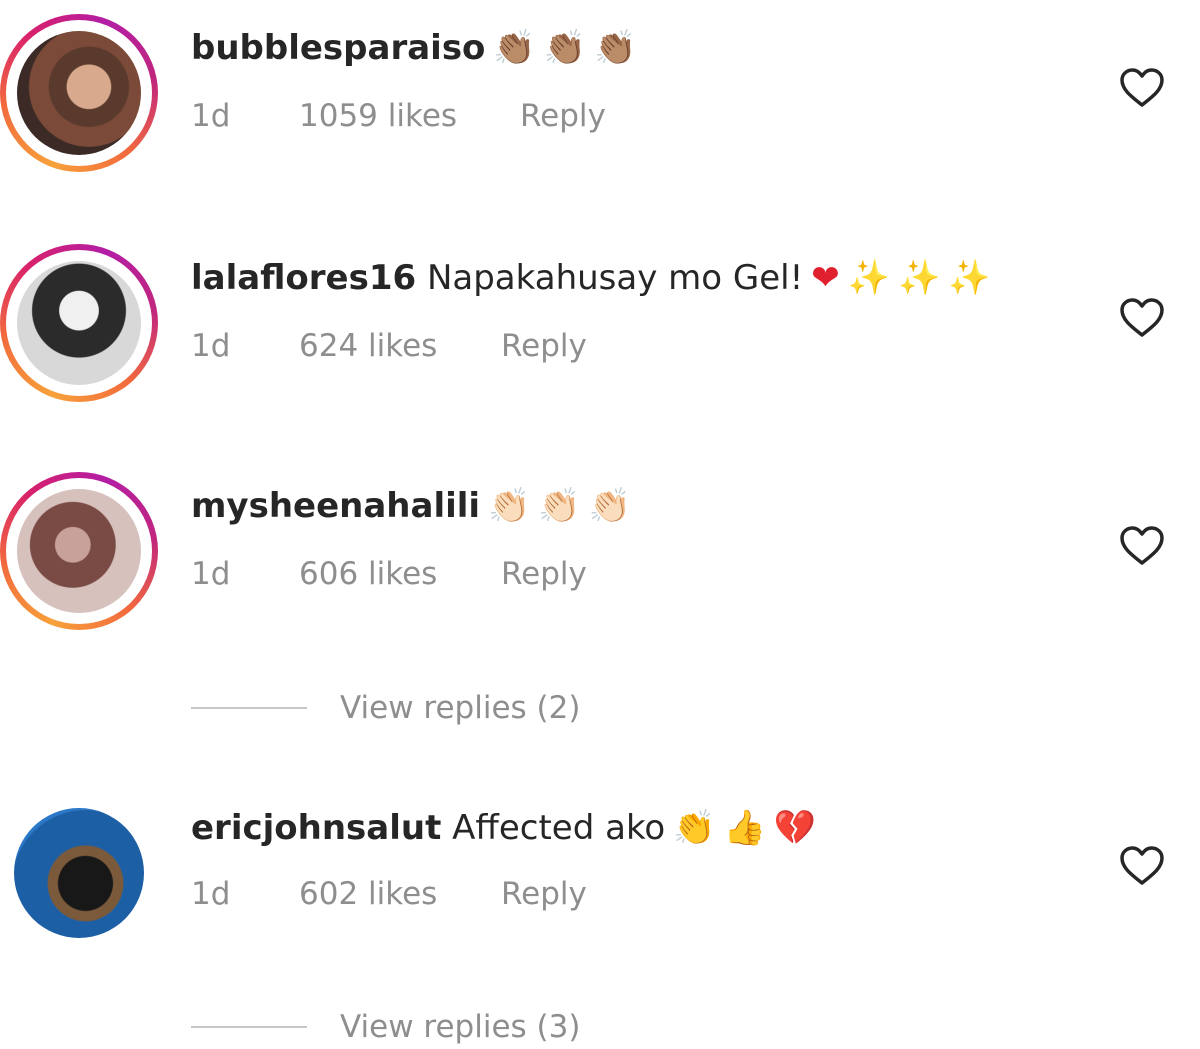 This screenshot has height=1049, width=1200. What do you see at coordinates (316, 828) in the screenshot?
I see `comment-username: ericjohnsalut` at bounding box center [316, 828].